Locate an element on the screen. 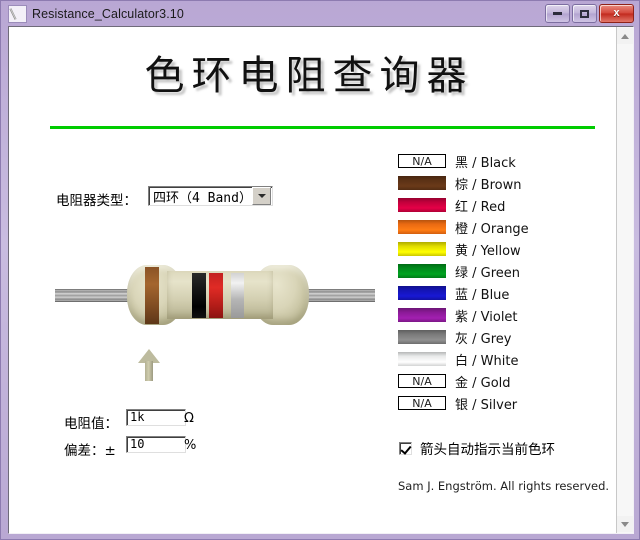 This screenshot has height=540, width=640. chevron-down-icon is located at coordinates (261, 196).